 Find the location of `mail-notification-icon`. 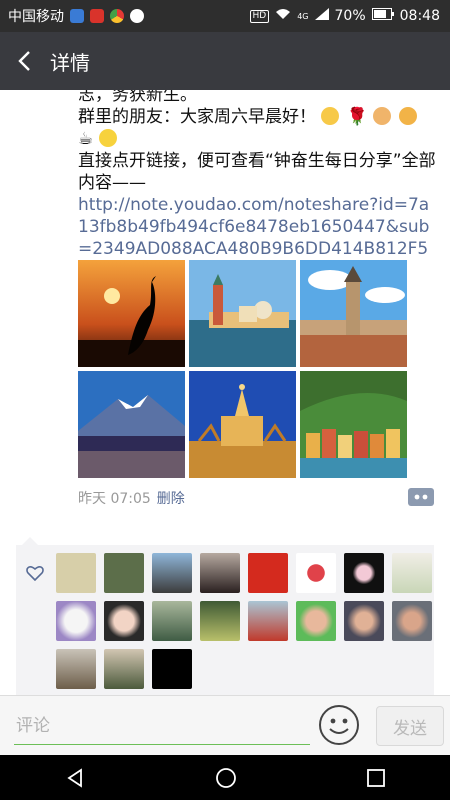

mail-notification-icon is located at coordinates (97, 16).